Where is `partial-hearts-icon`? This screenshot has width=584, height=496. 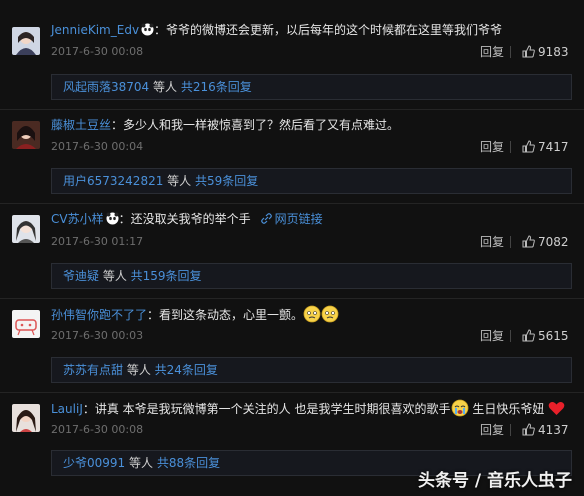 partial-hearts-icon is located at coordinates (234, 492).